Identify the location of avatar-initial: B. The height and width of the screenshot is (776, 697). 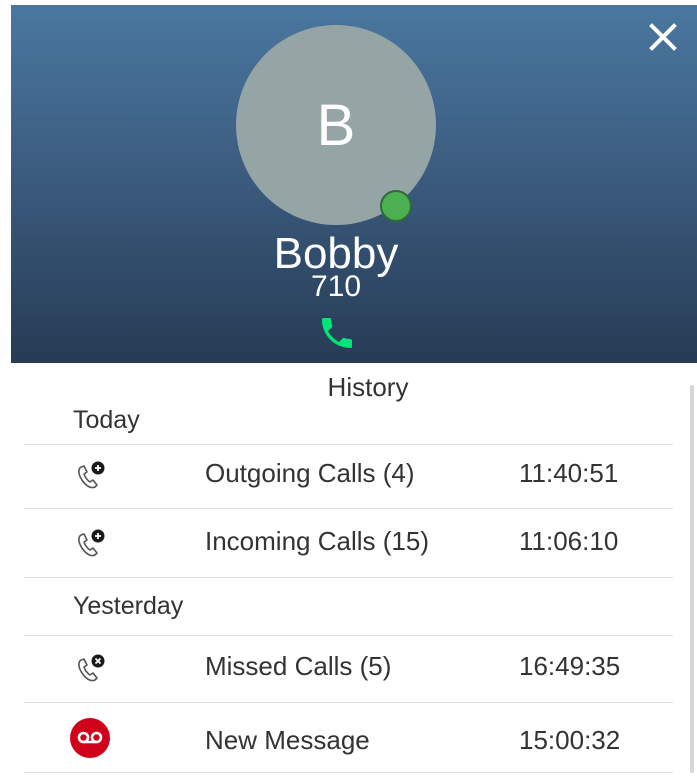
(336, 125).